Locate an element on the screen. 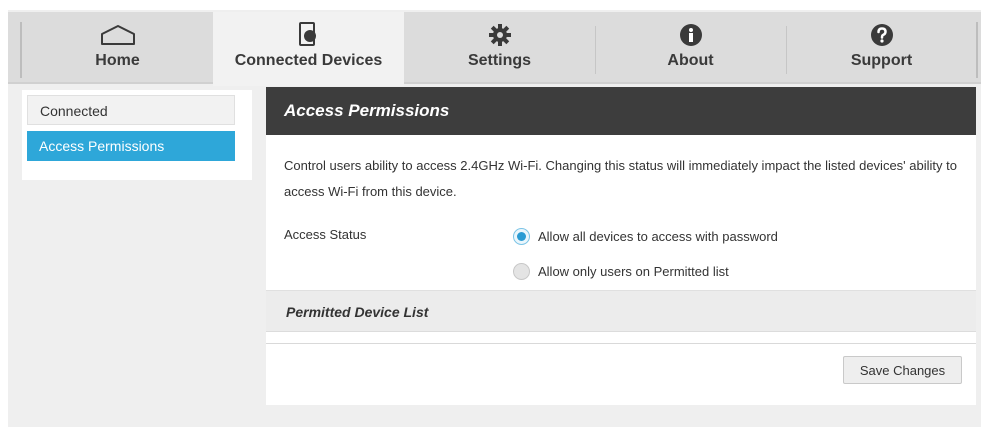  sidebar-item-access-permissions: Access Permissions is located at coordinates (131, 146).